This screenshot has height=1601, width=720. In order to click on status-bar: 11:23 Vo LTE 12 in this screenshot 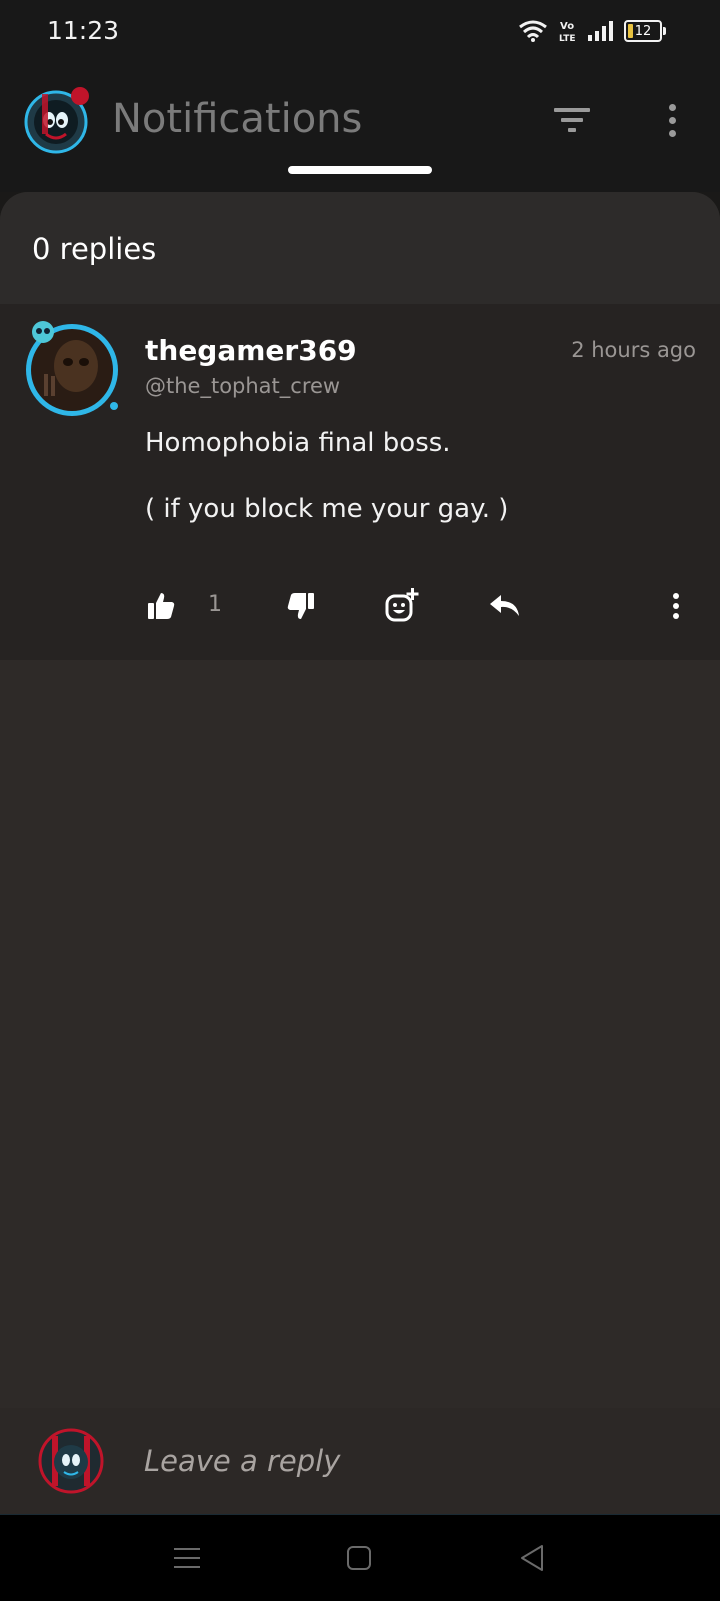, I will do `click(360, 32)`.